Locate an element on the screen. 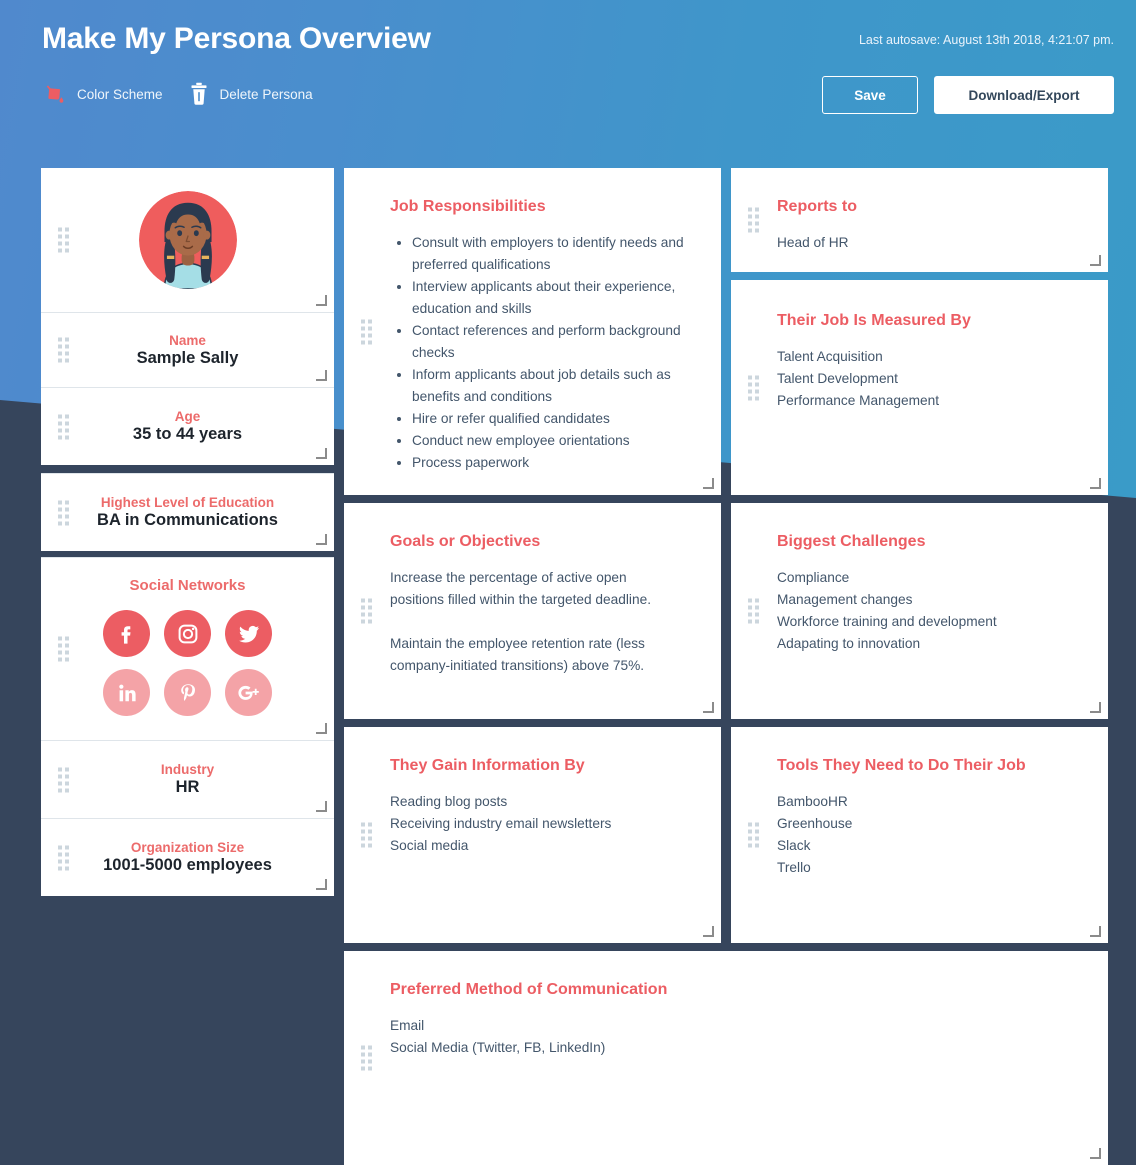 The width and height of the screenshot is (1136, 1165). card-industry: Industry HR is located at coordinates (187, 779).